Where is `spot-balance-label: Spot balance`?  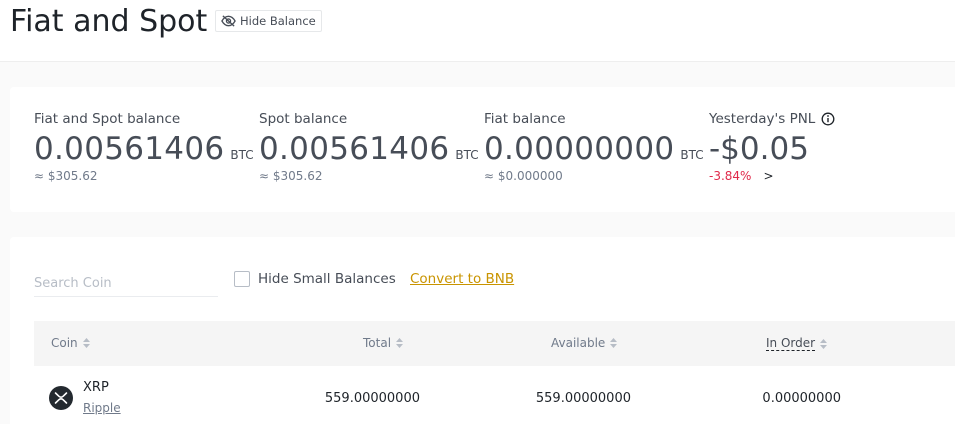
spot-balance-label: Spot balance is located at coordinates (303, 119).